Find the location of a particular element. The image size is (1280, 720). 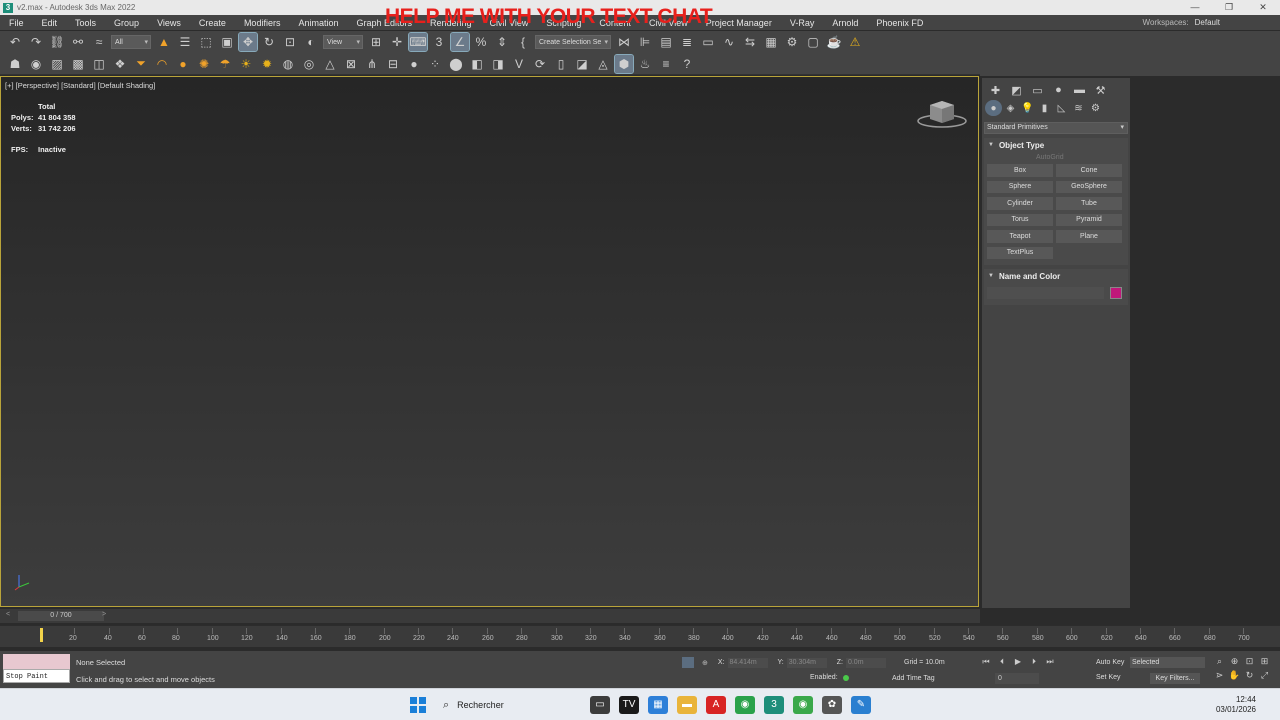

set-key-button: Set Key is located at coordinates (1110, 678).